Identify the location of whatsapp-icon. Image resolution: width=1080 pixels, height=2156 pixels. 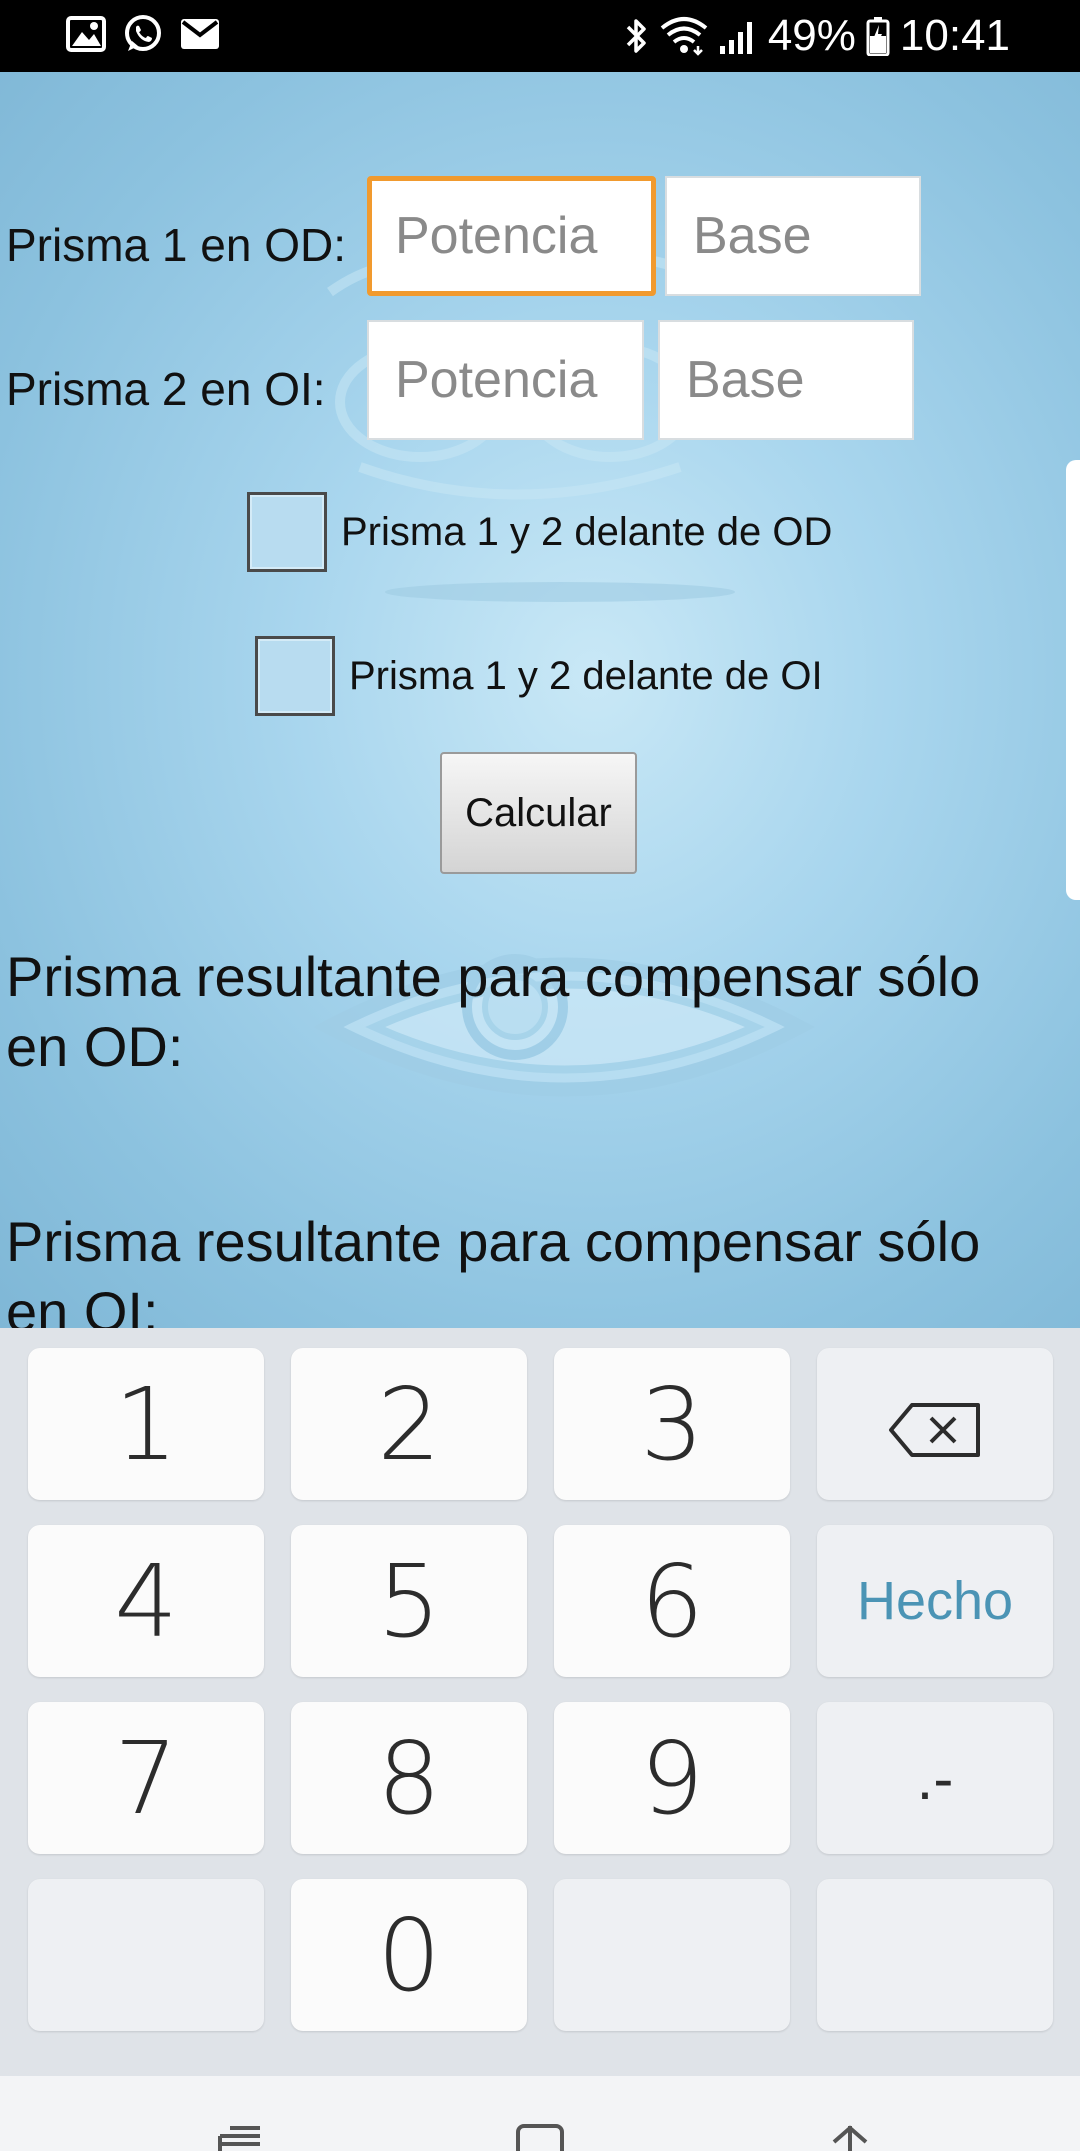
(143, 36).